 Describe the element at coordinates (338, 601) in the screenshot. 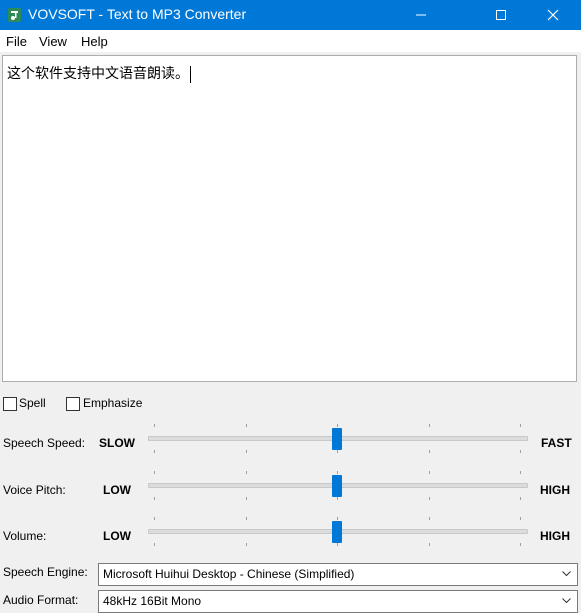

I see `audio-format-select: 48kHz 16Bit Mono` at that location.